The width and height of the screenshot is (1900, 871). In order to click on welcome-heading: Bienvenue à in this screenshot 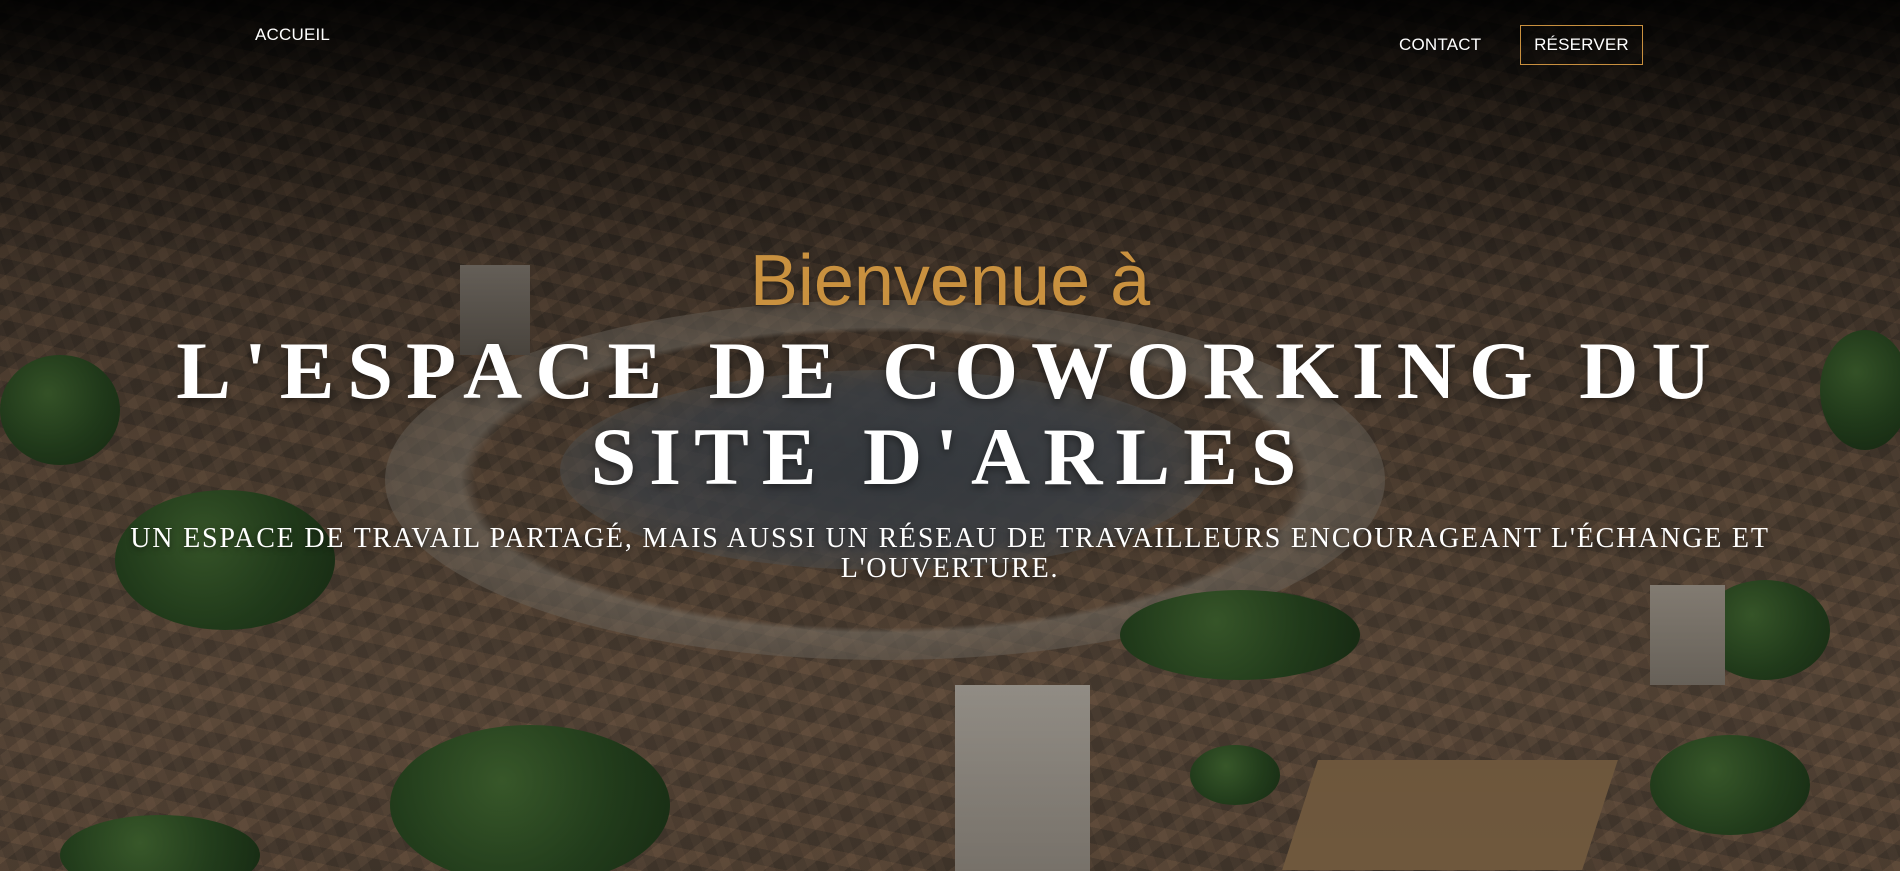, I will do `click(950, 281)`.